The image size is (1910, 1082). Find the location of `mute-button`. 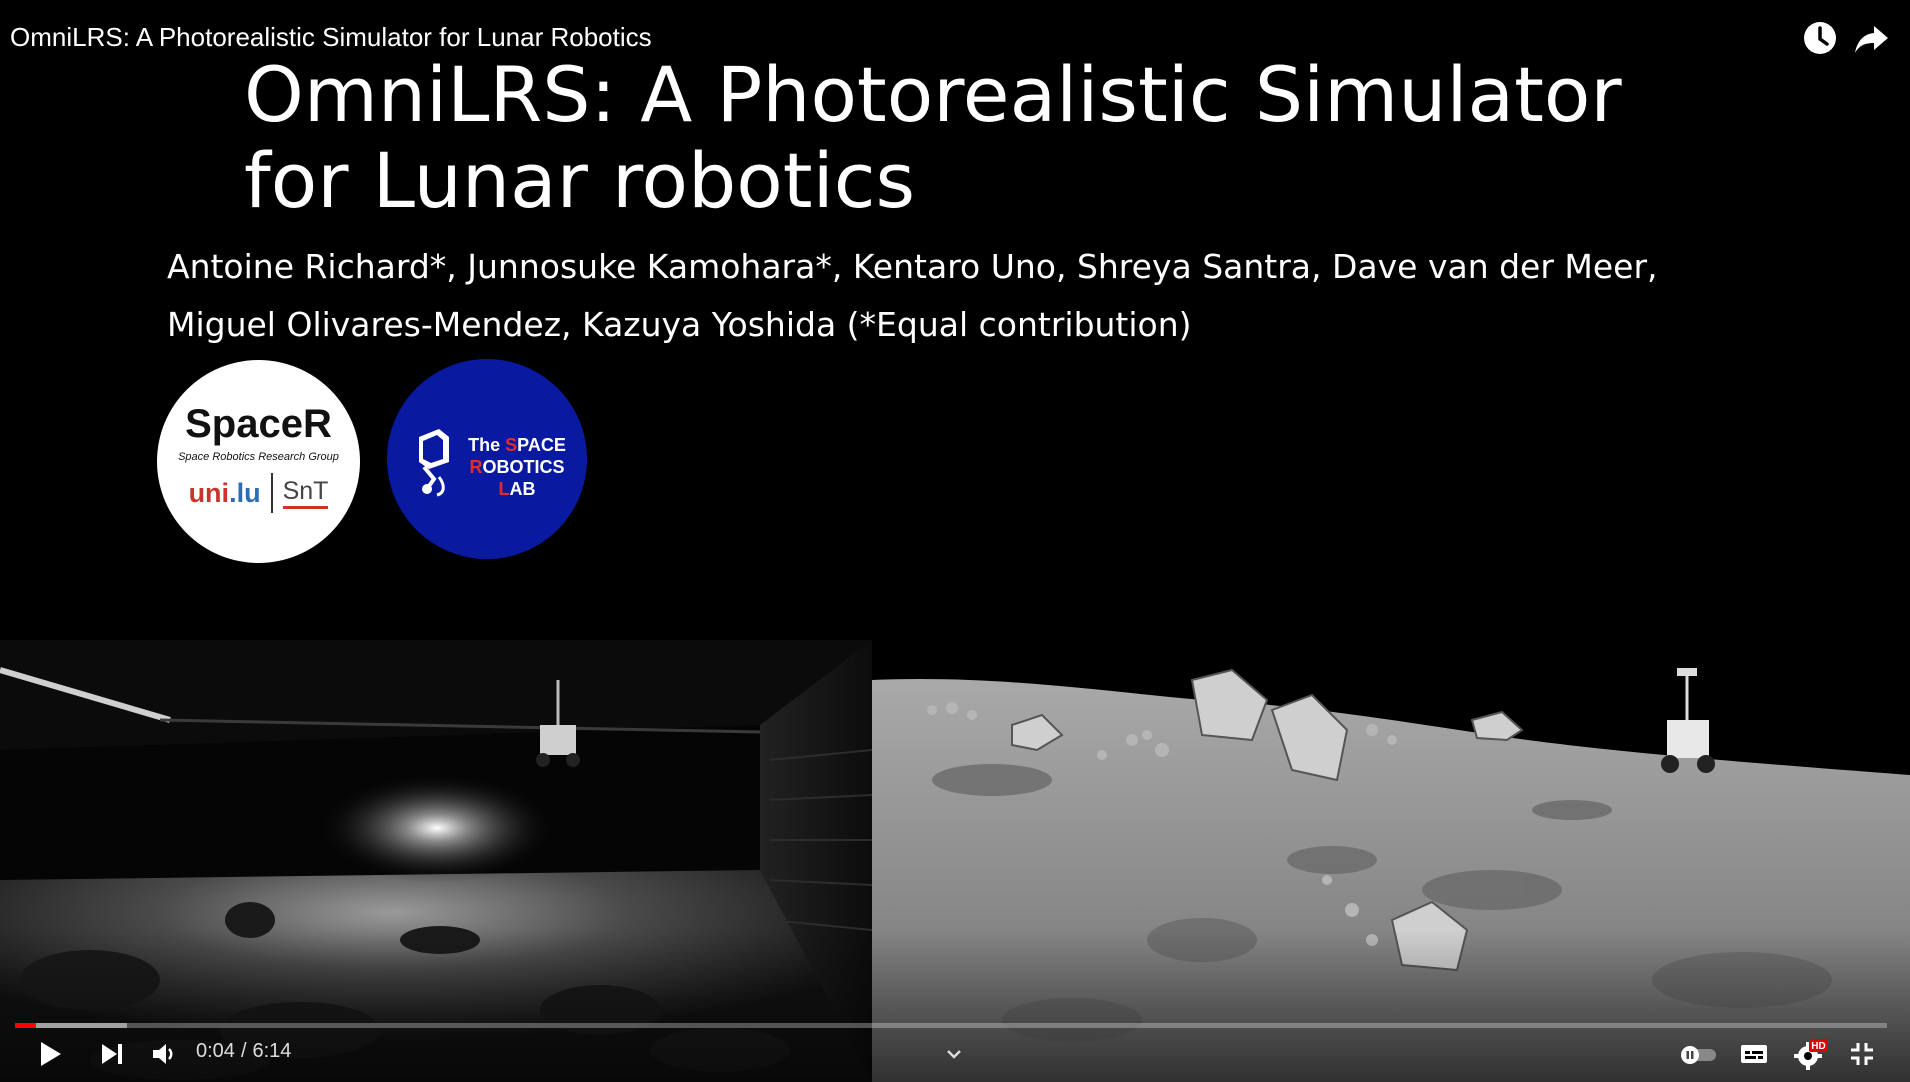

mute-button is located at coordinates (164, 1054).